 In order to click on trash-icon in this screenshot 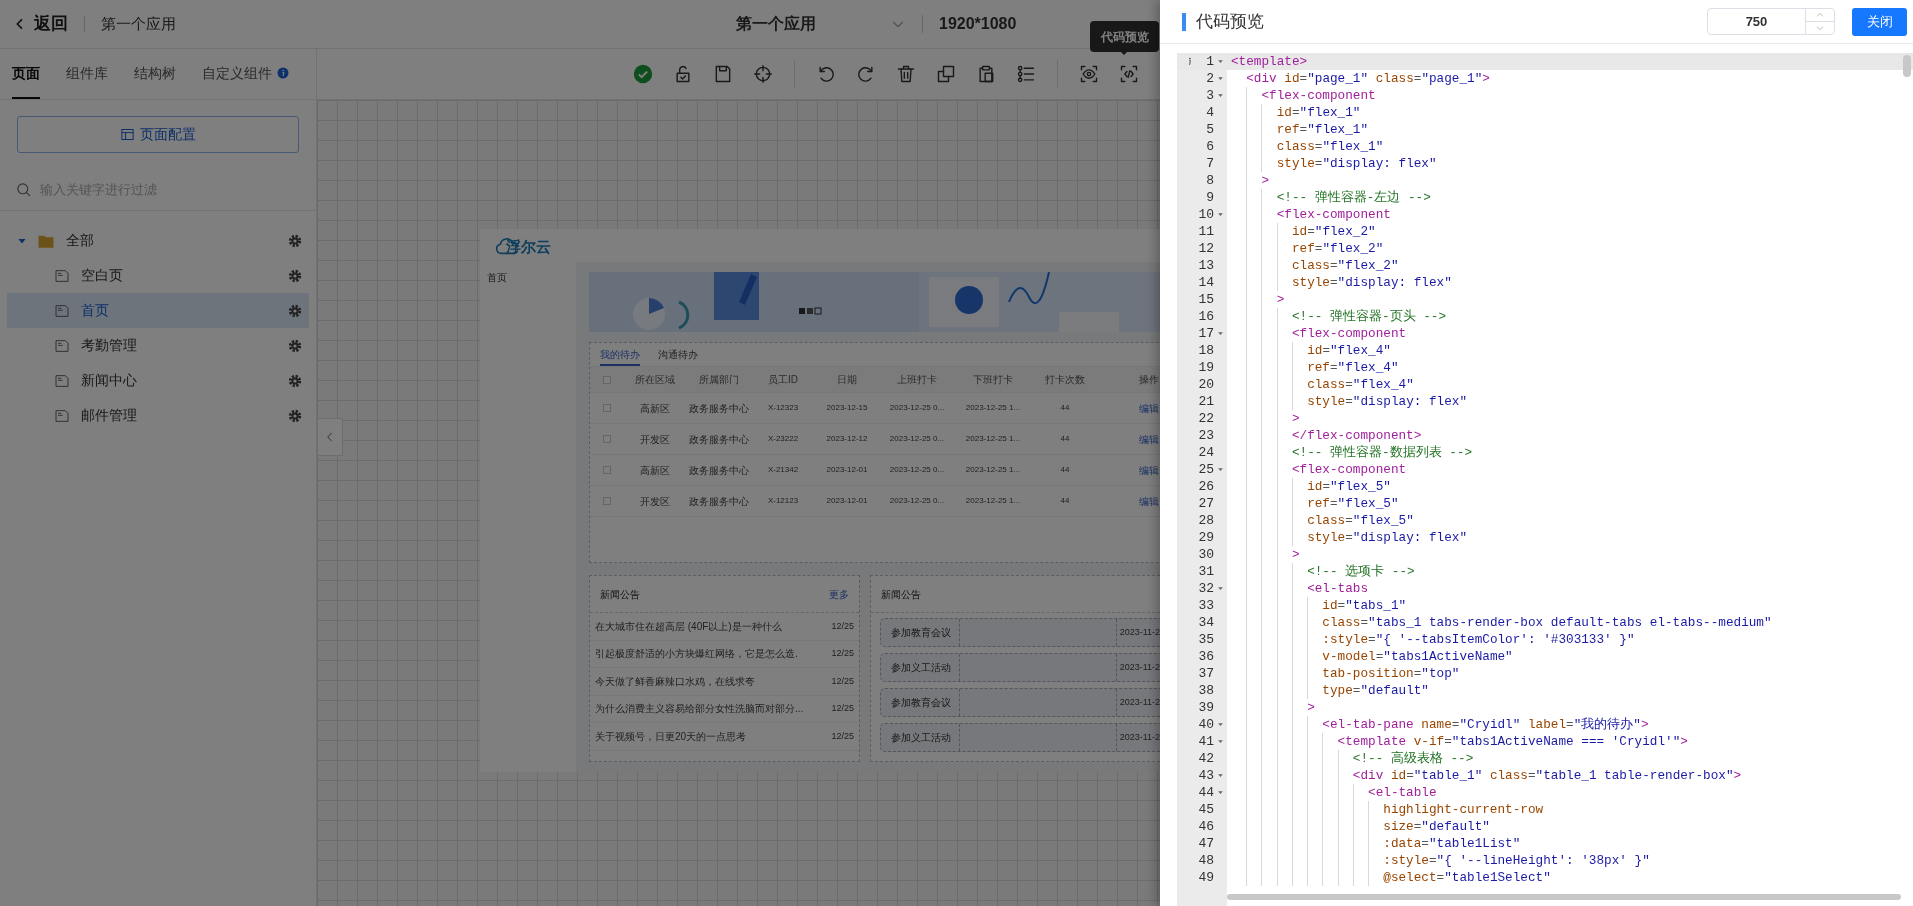, I will do `click(906, 74)`.